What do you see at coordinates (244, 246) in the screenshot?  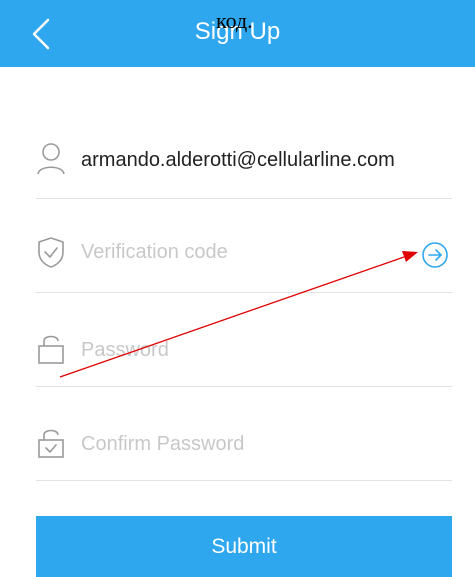 I see `verification-code-field: Verification code` at bounding box center [244, 246].